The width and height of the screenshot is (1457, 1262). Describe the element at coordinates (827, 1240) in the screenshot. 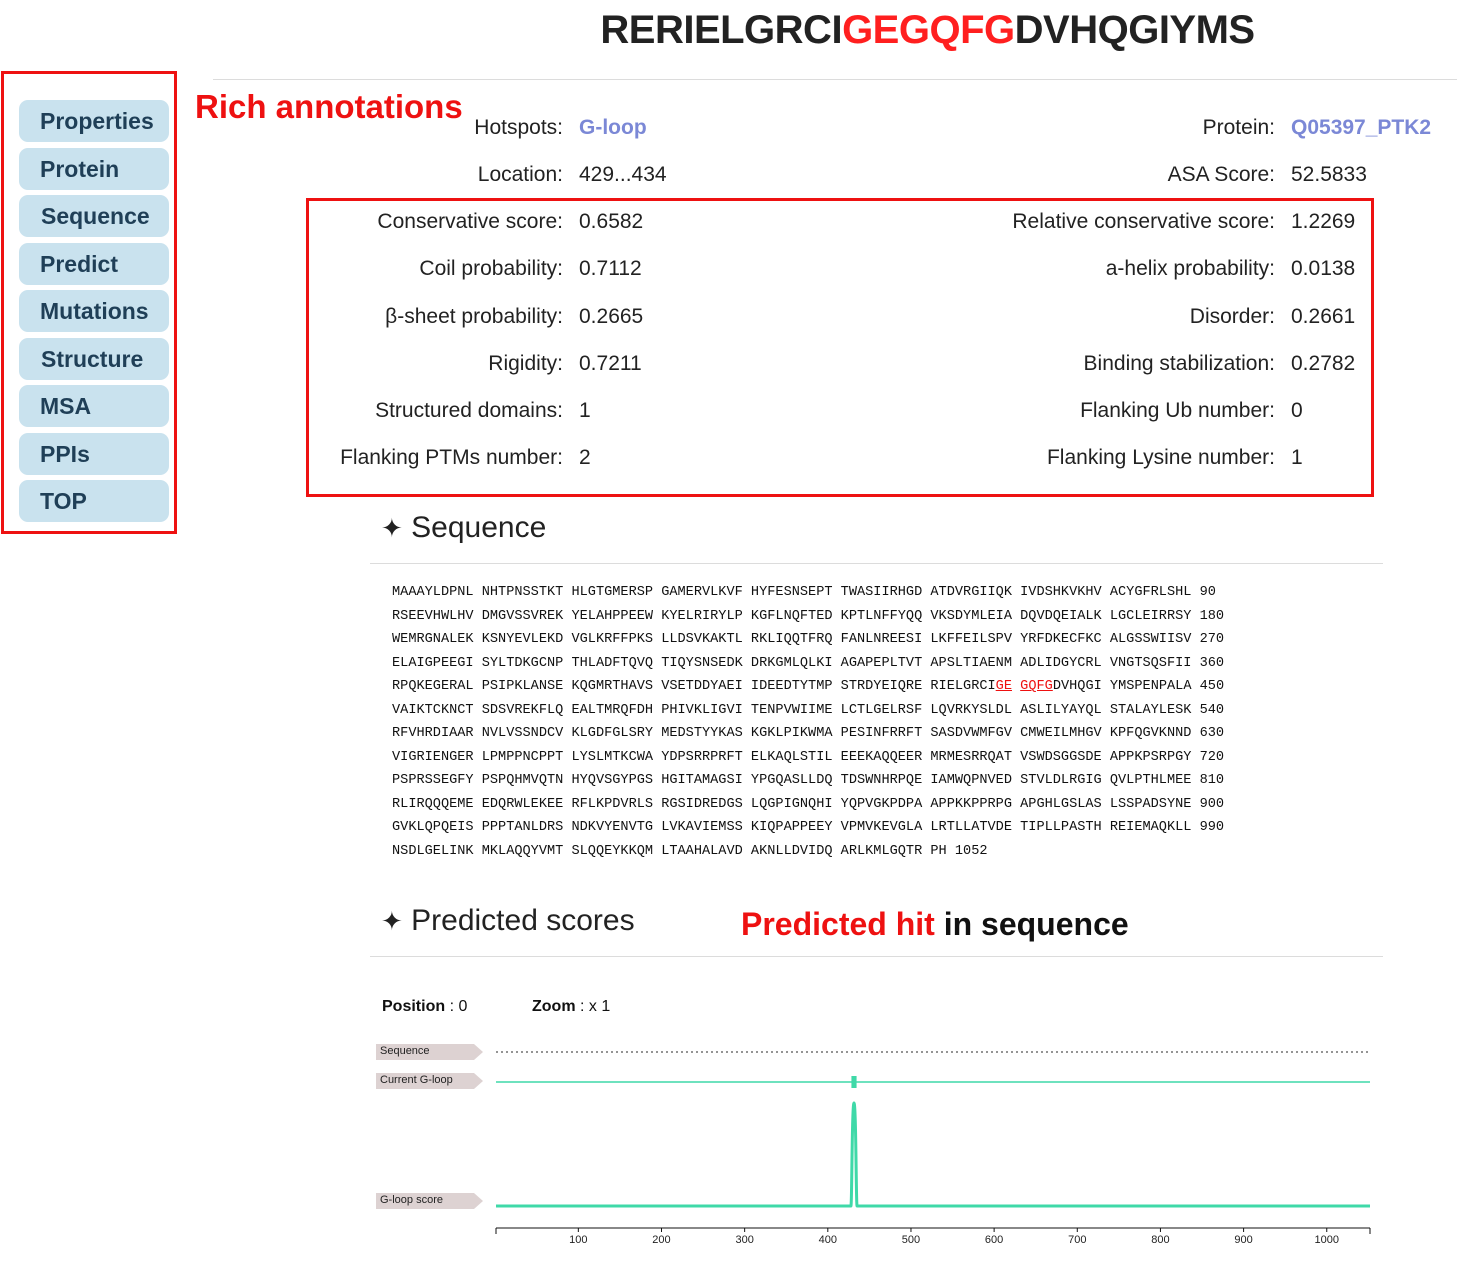

I see `x-tick-label: 400` at that location.